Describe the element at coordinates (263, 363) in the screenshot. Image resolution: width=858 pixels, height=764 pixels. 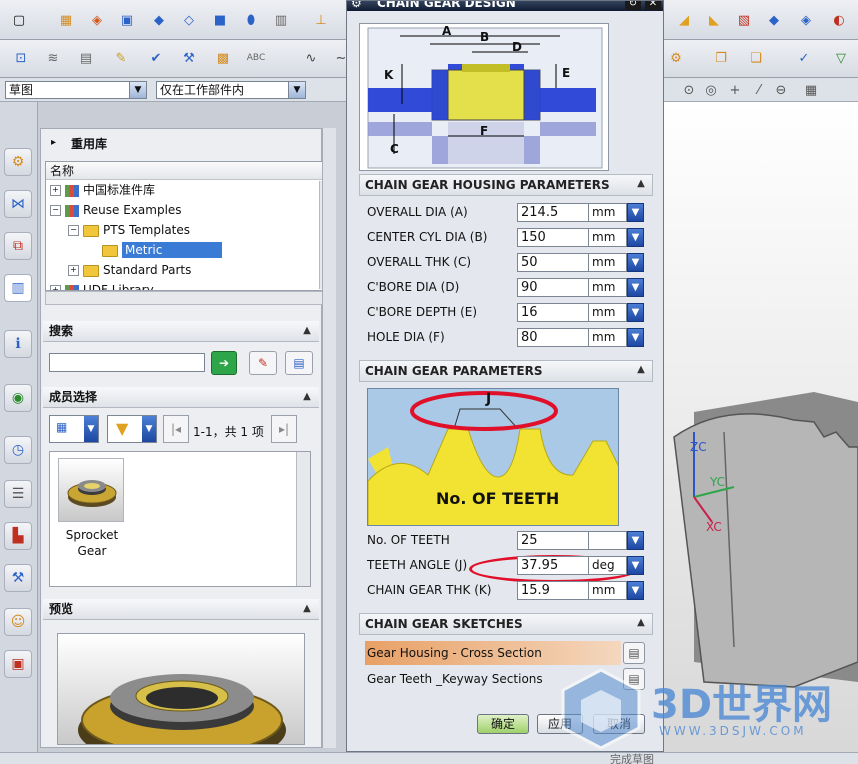
I see `advanced-search-icon: ✎` at that location.